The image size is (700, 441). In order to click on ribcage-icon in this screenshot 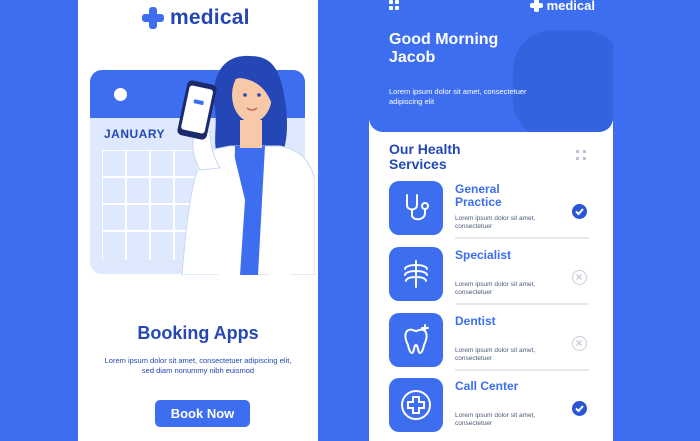, I will do `click(416, 274)`.